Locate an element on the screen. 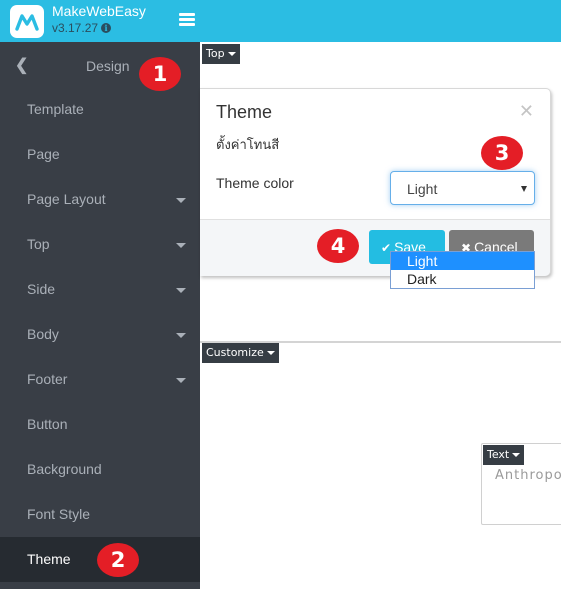 The width and height of the screenshot is (561, 589). tag-label: Customize is located at coordinates (235, 352).